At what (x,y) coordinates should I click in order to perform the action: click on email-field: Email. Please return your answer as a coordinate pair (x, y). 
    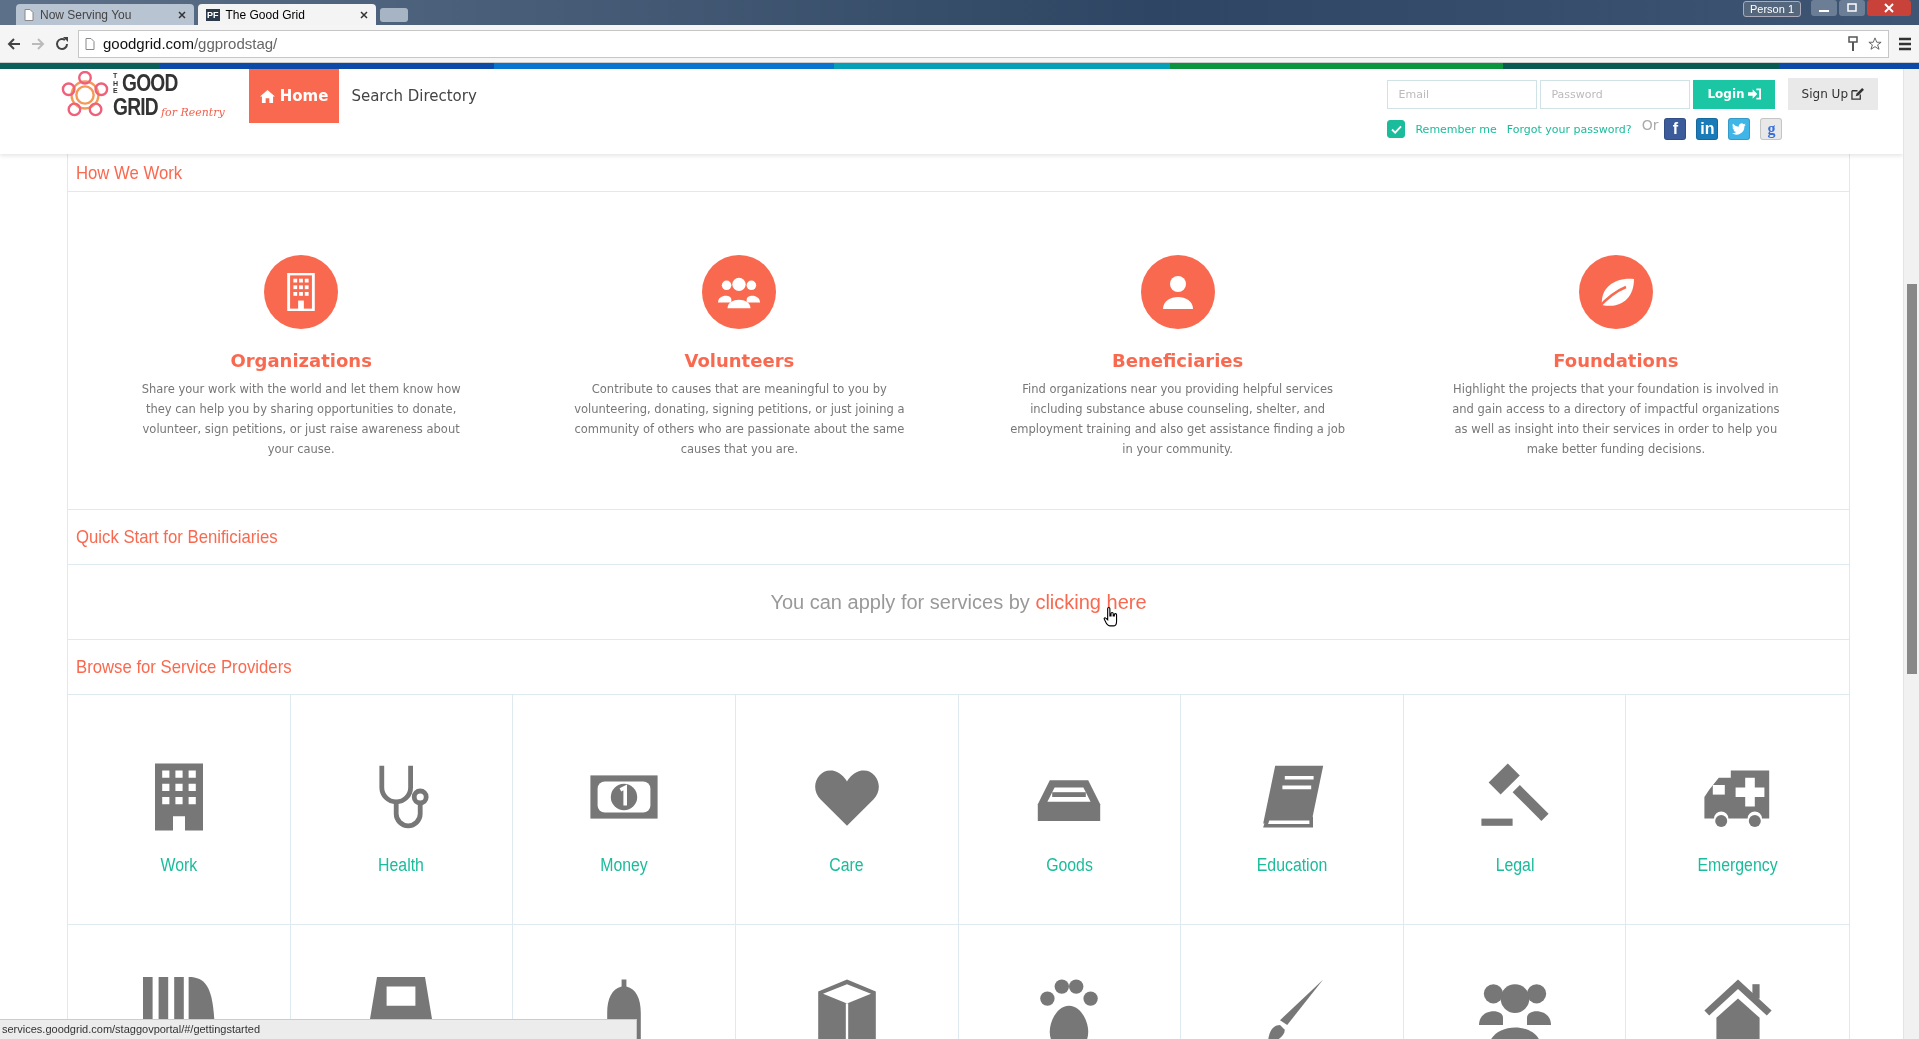
    Looking at the image, I should click on (1462, 94).